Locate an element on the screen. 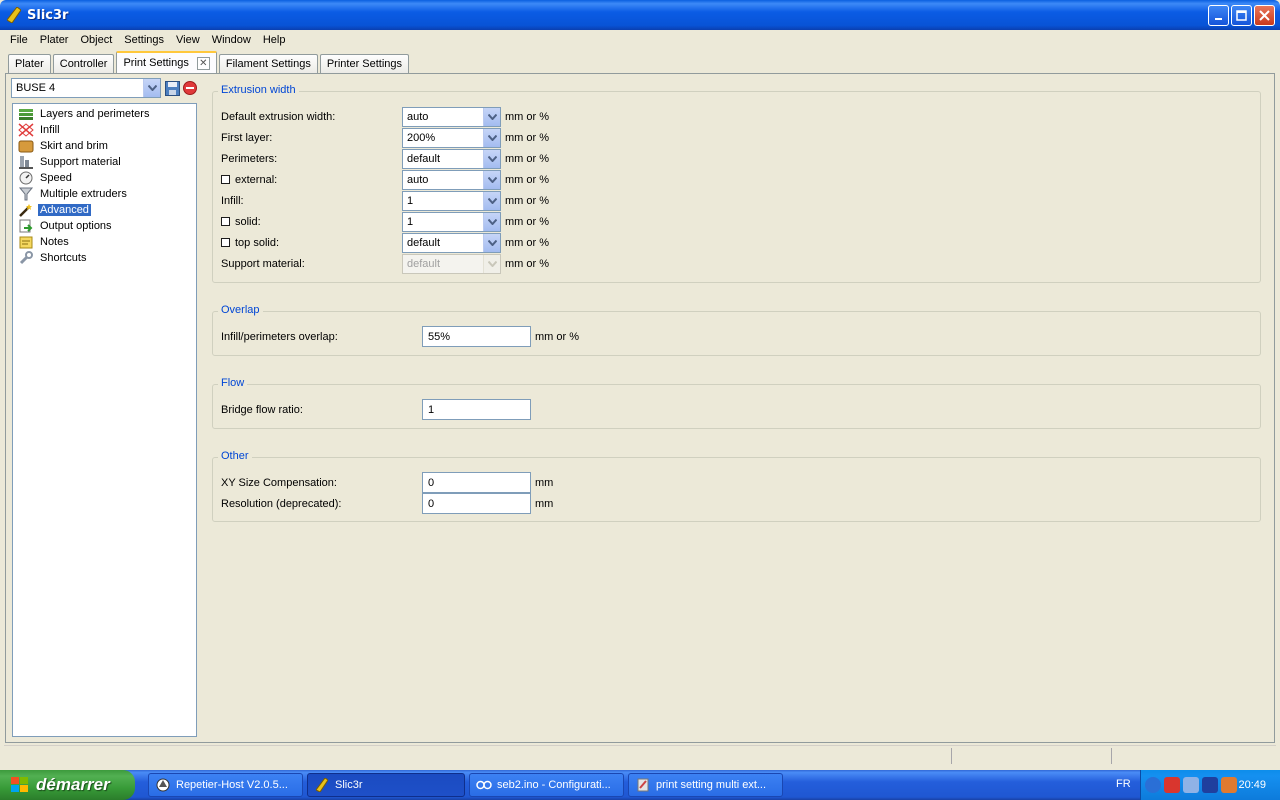 The image size is (1280, 800). tree-item-layers: Layers and perimeters is located at coordinates (104, 114).